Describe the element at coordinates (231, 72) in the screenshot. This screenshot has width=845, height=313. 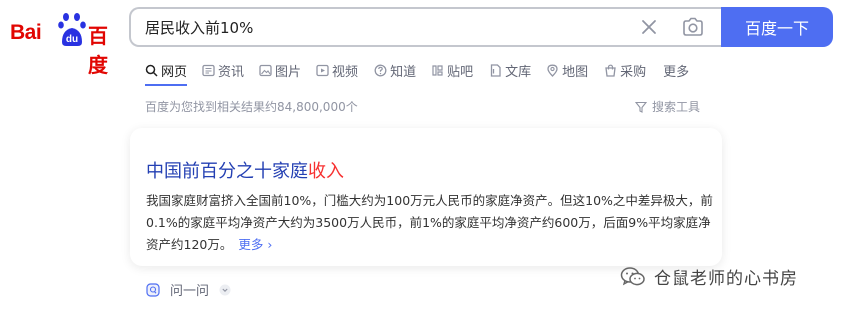
I see `tab-label: 资讯` at that location.